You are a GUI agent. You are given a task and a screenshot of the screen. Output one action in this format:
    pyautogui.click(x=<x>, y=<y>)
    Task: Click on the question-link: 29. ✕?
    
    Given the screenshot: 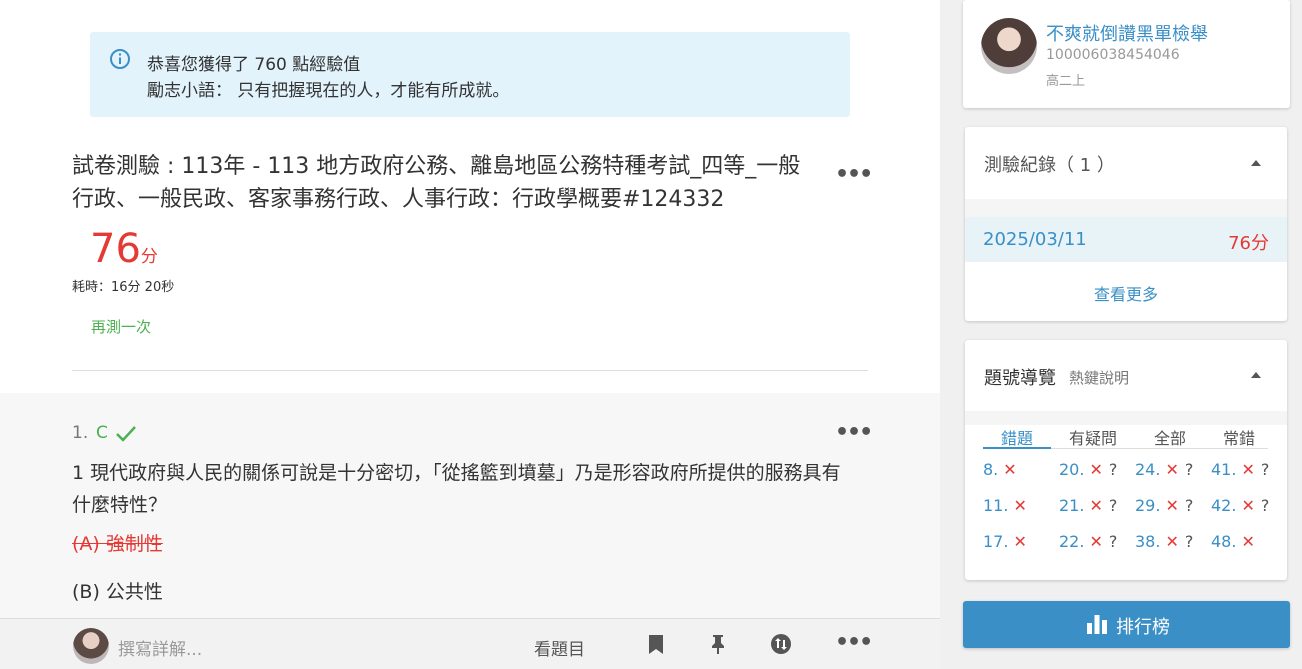 What is the action you would take?
    pyautogui.click(x=1164, y=505)
    